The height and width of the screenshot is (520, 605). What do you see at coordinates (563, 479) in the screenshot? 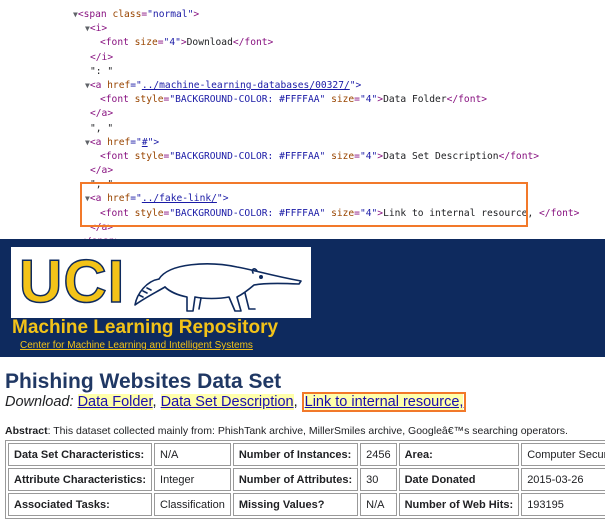
I see `table-cell: 2015-03-26` at bounding box center [563, 479].